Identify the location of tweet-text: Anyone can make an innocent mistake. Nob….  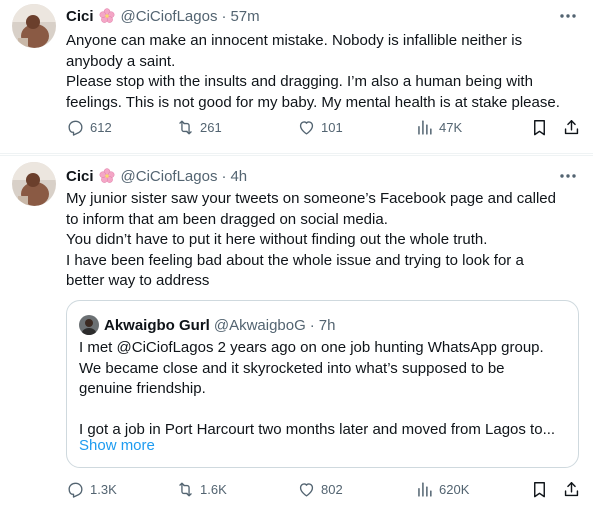
(323, 72).